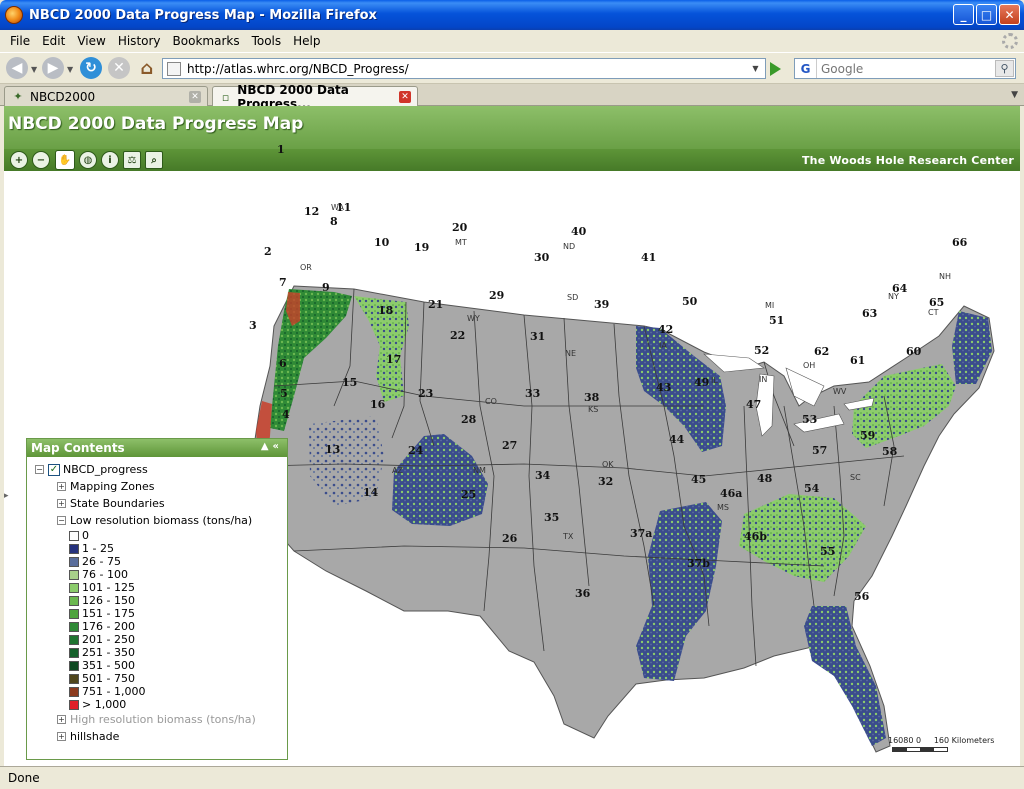 This screenshot has height=789, width=1024. I want to click on back-arrow-icon: ◀, so click(17, 68).